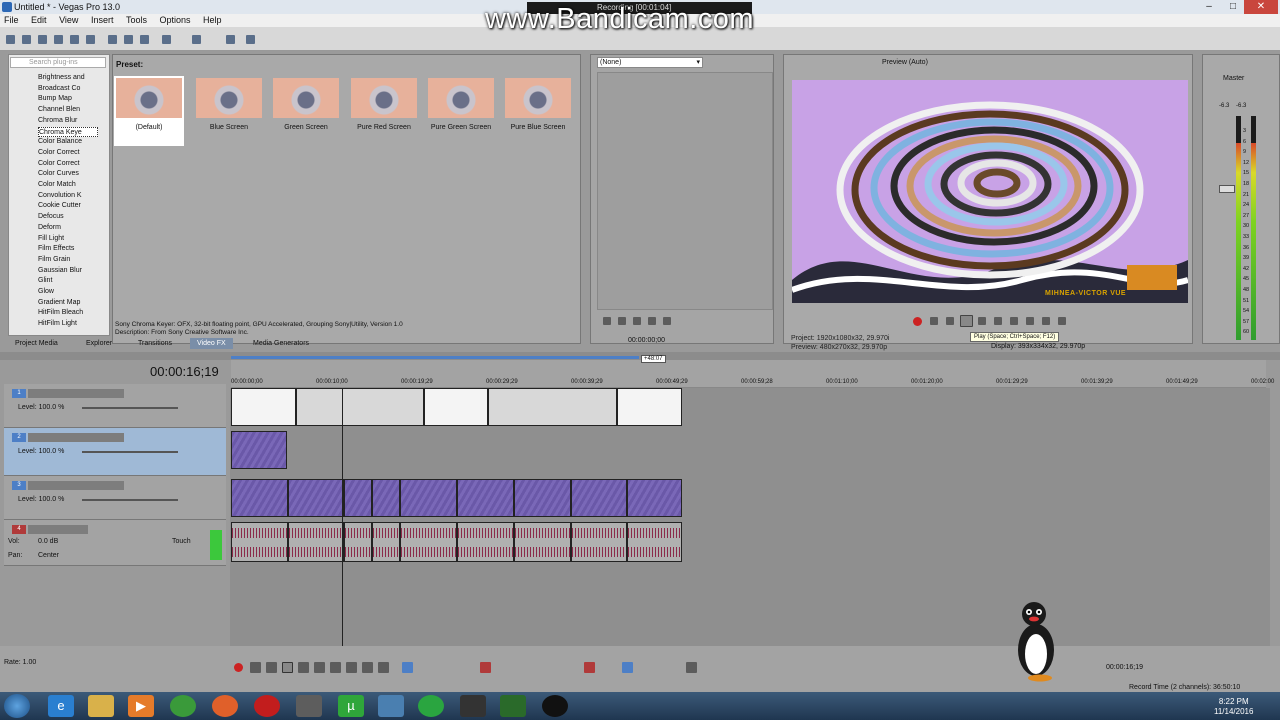 The height and width of the screenshot is (720, 1280). I want to click on open-icon, so click(26, 39).